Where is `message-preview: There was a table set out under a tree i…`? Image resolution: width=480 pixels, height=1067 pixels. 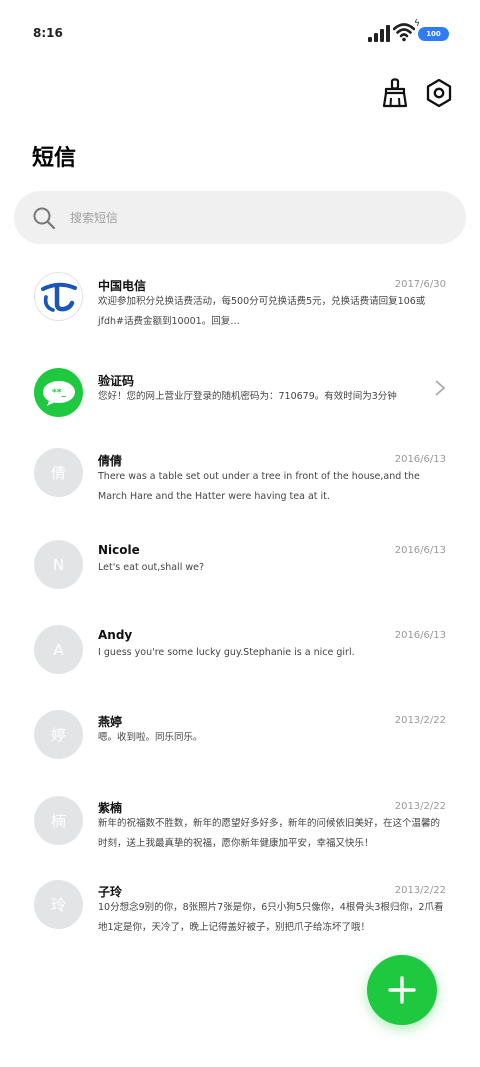
message-preview: There was a table set out under a tree i… is located at coordinates (259, 486).